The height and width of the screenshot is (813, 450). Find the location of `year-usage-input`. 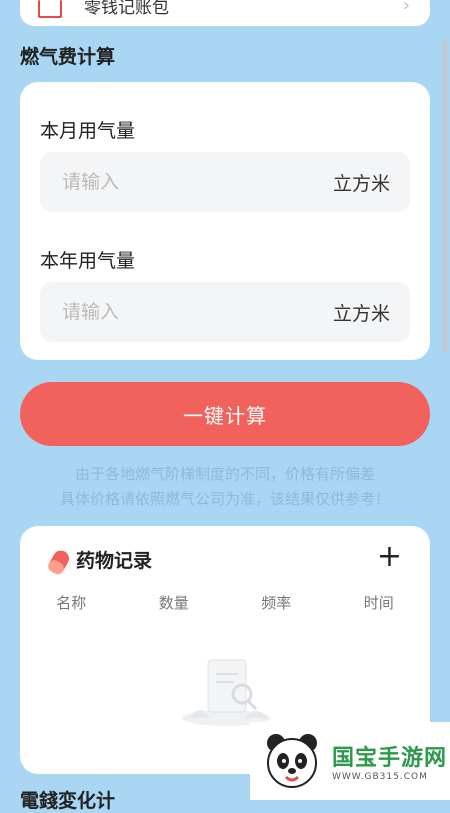

year-usage-input is located at coordinates (162, 312).